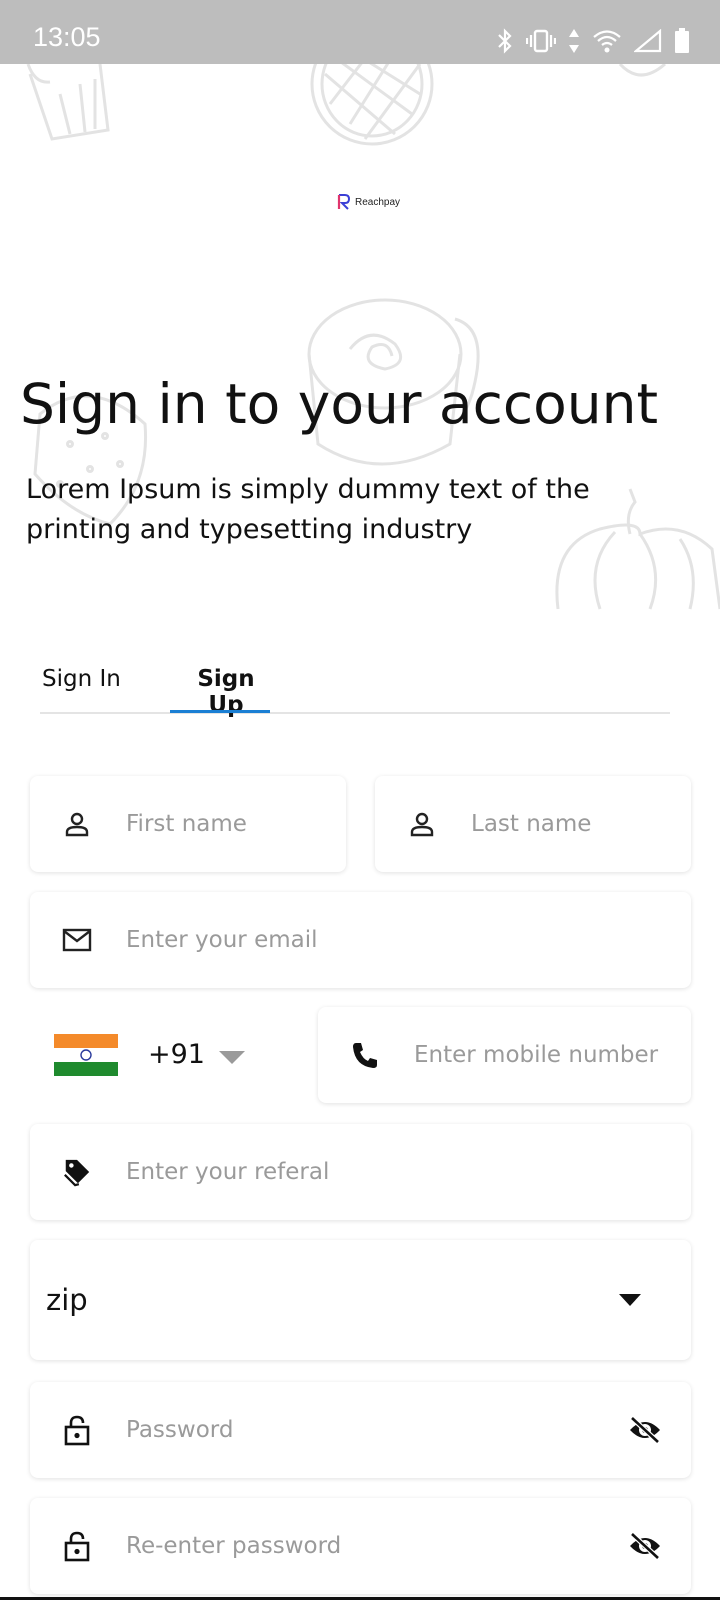  I want to click on dial-code: +91, so click(176, 1054).